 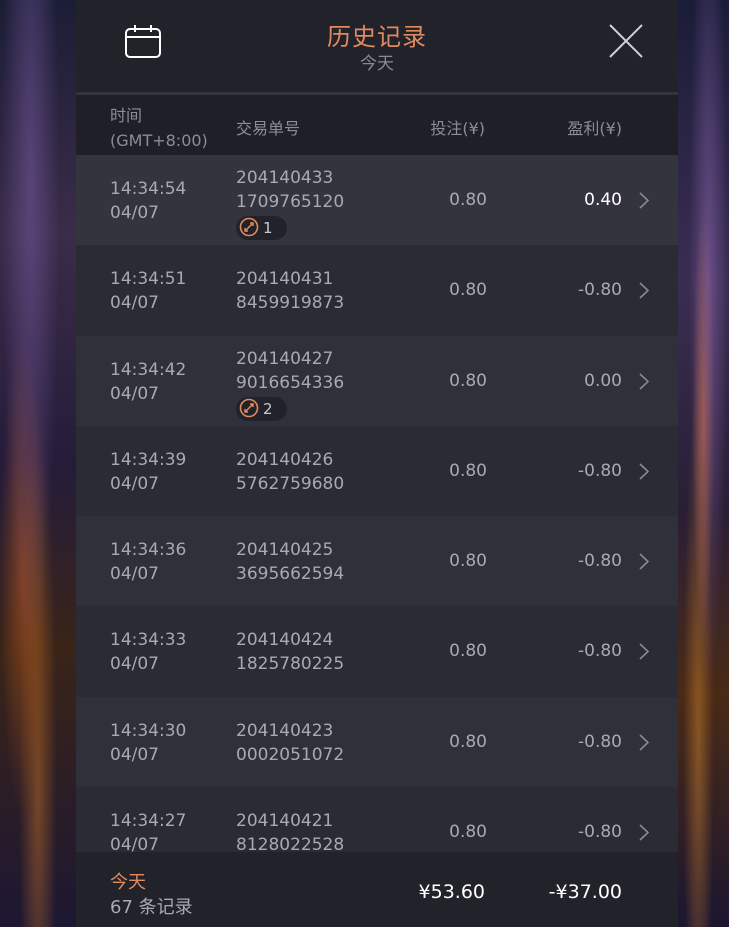 I want to click on row-order-id: 204140424 1825780225, so click(x=290, y=652).